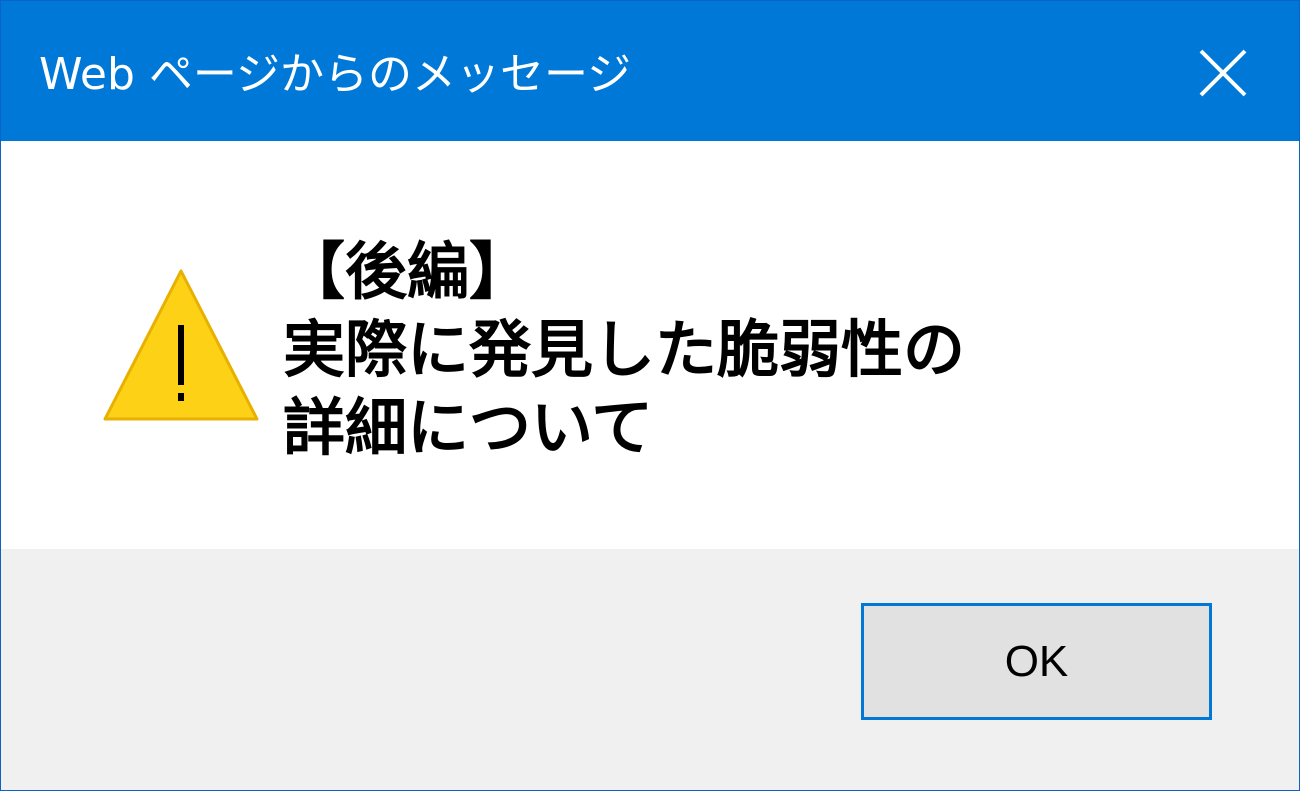  I want to click on warning-icon, so click(181, 345).